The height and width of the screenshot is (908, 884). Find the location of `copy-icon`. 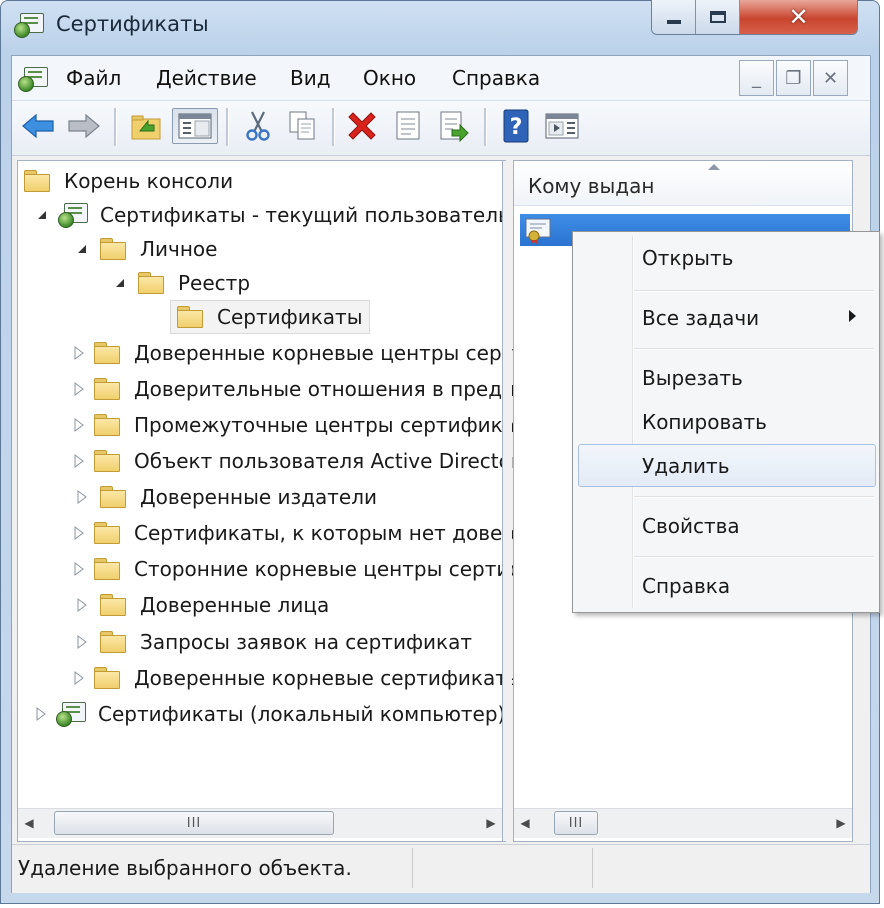

copy-icon is located at coordinates (302, 125).